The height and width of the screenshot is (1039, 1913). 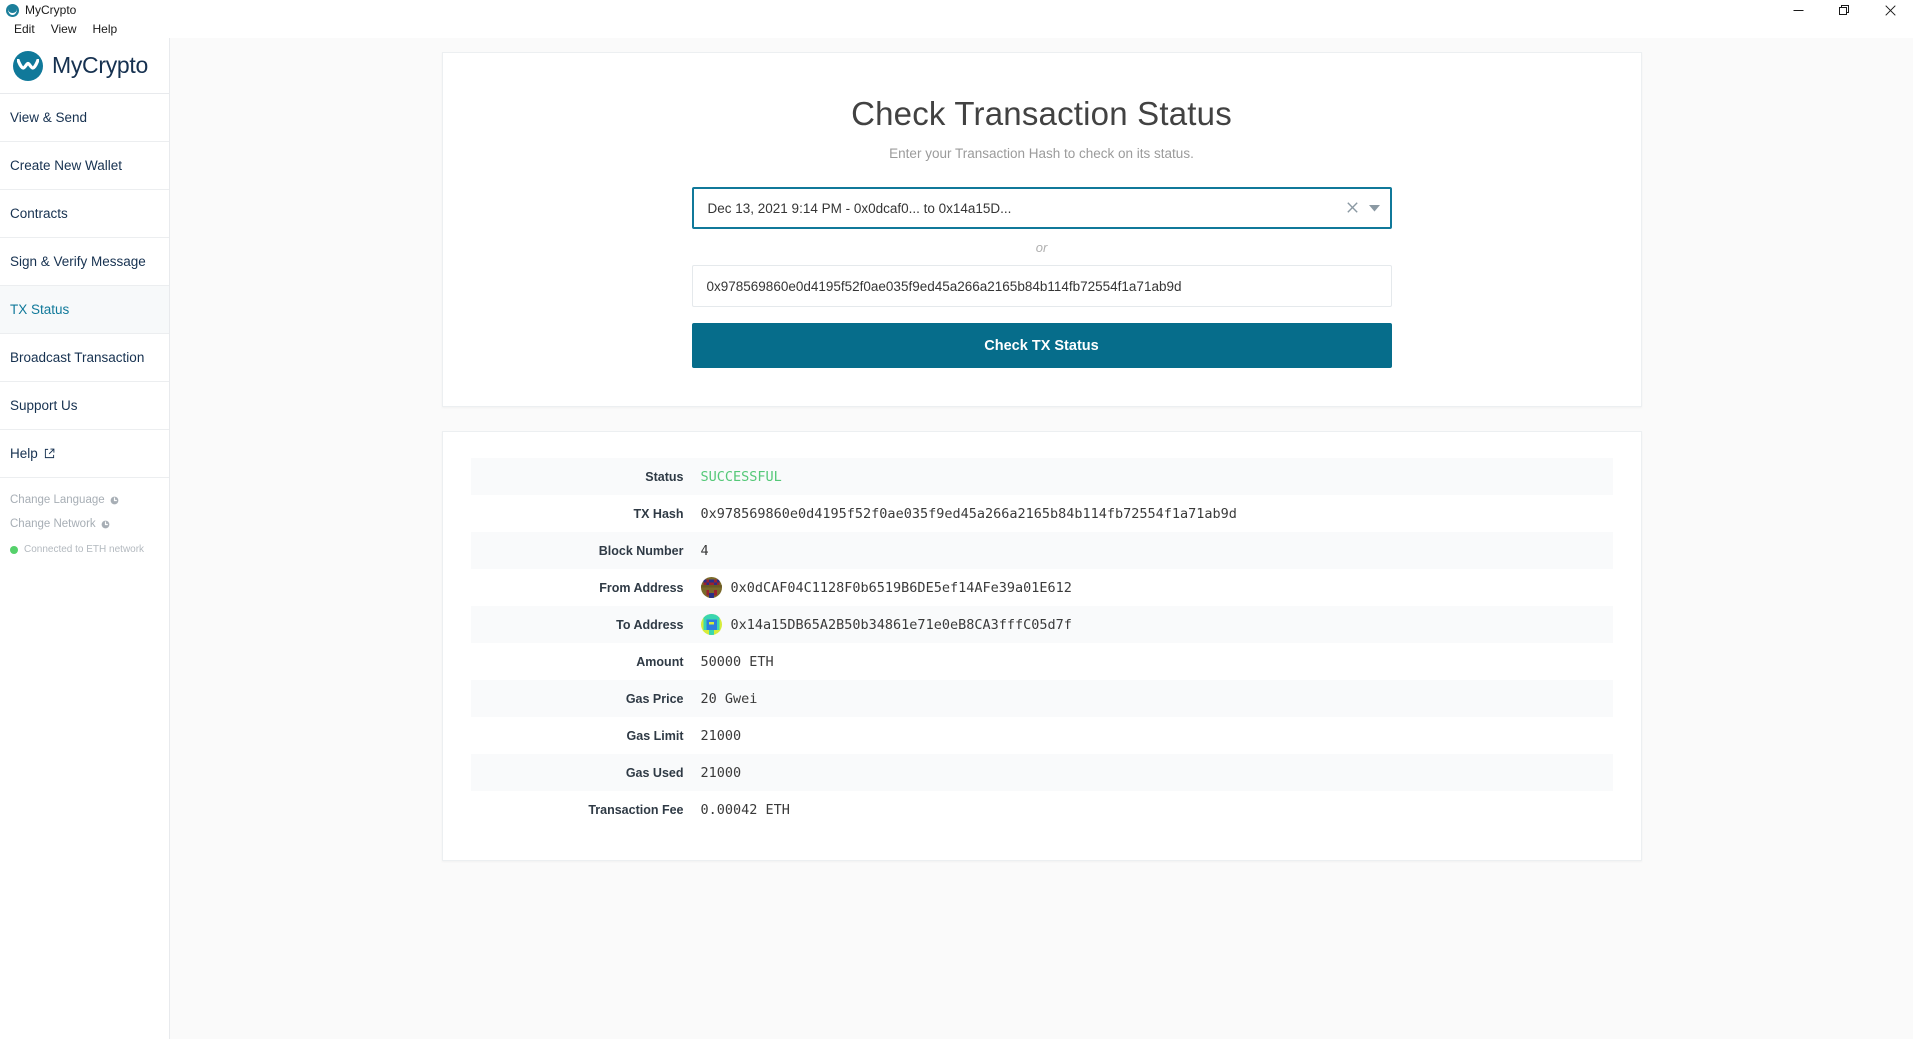 I want to click on chevron-down-icon, so click(x=1373, y=208).